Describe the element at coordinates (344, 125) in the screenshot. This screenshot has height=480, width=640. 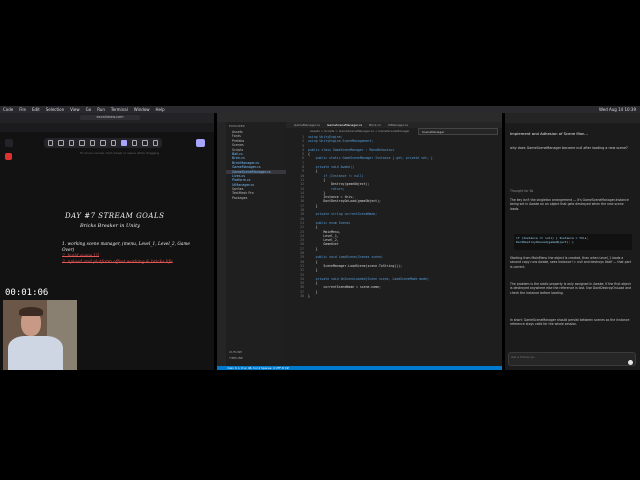
I see `tab-gamescenemanager: GameSceneManager.cs` at that location.